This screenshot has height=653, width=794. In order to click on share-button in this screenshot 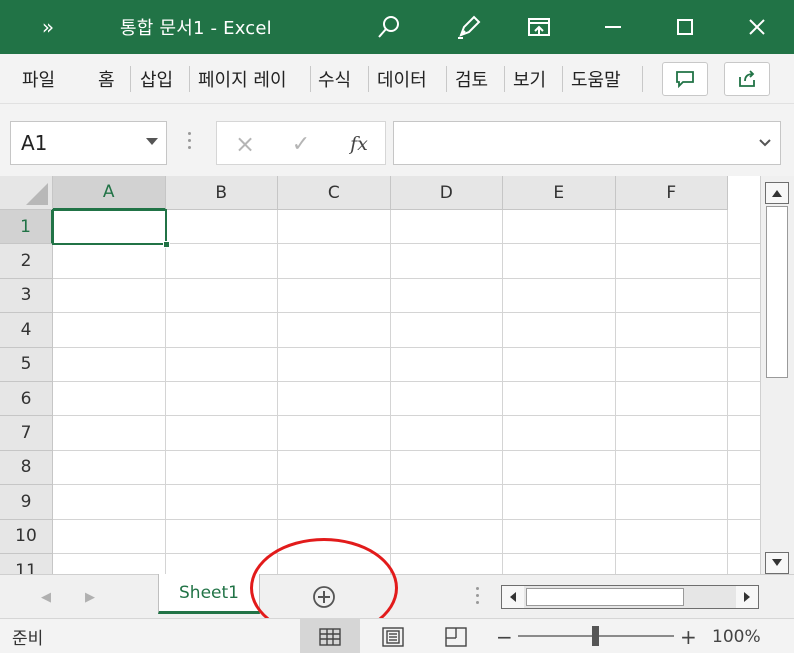, I will do `click(747, 79)`.